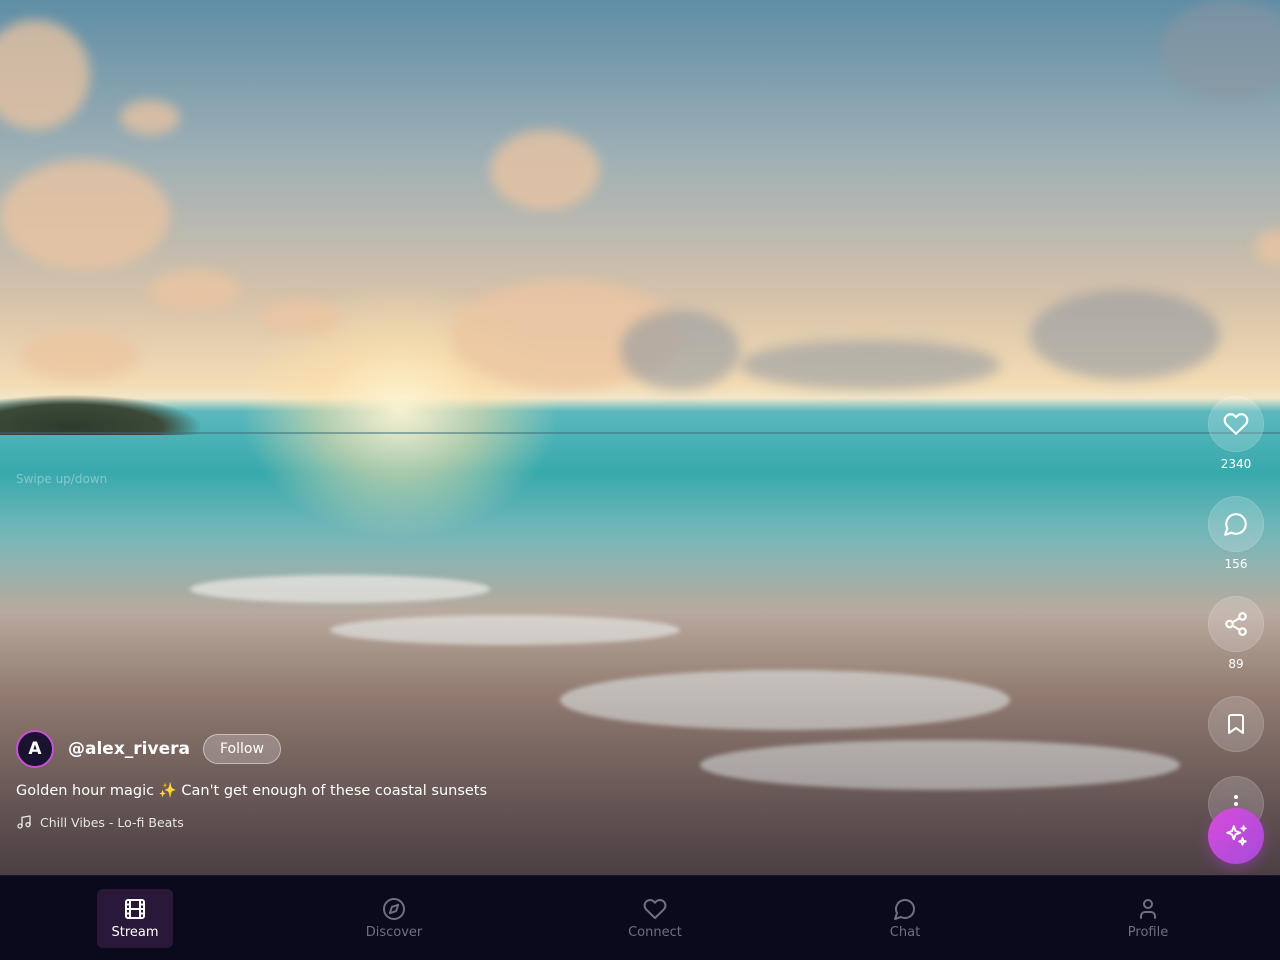 This screenshot has height=960, width=1280. I want to click on nav-stream: Stream, so click(135, 918).